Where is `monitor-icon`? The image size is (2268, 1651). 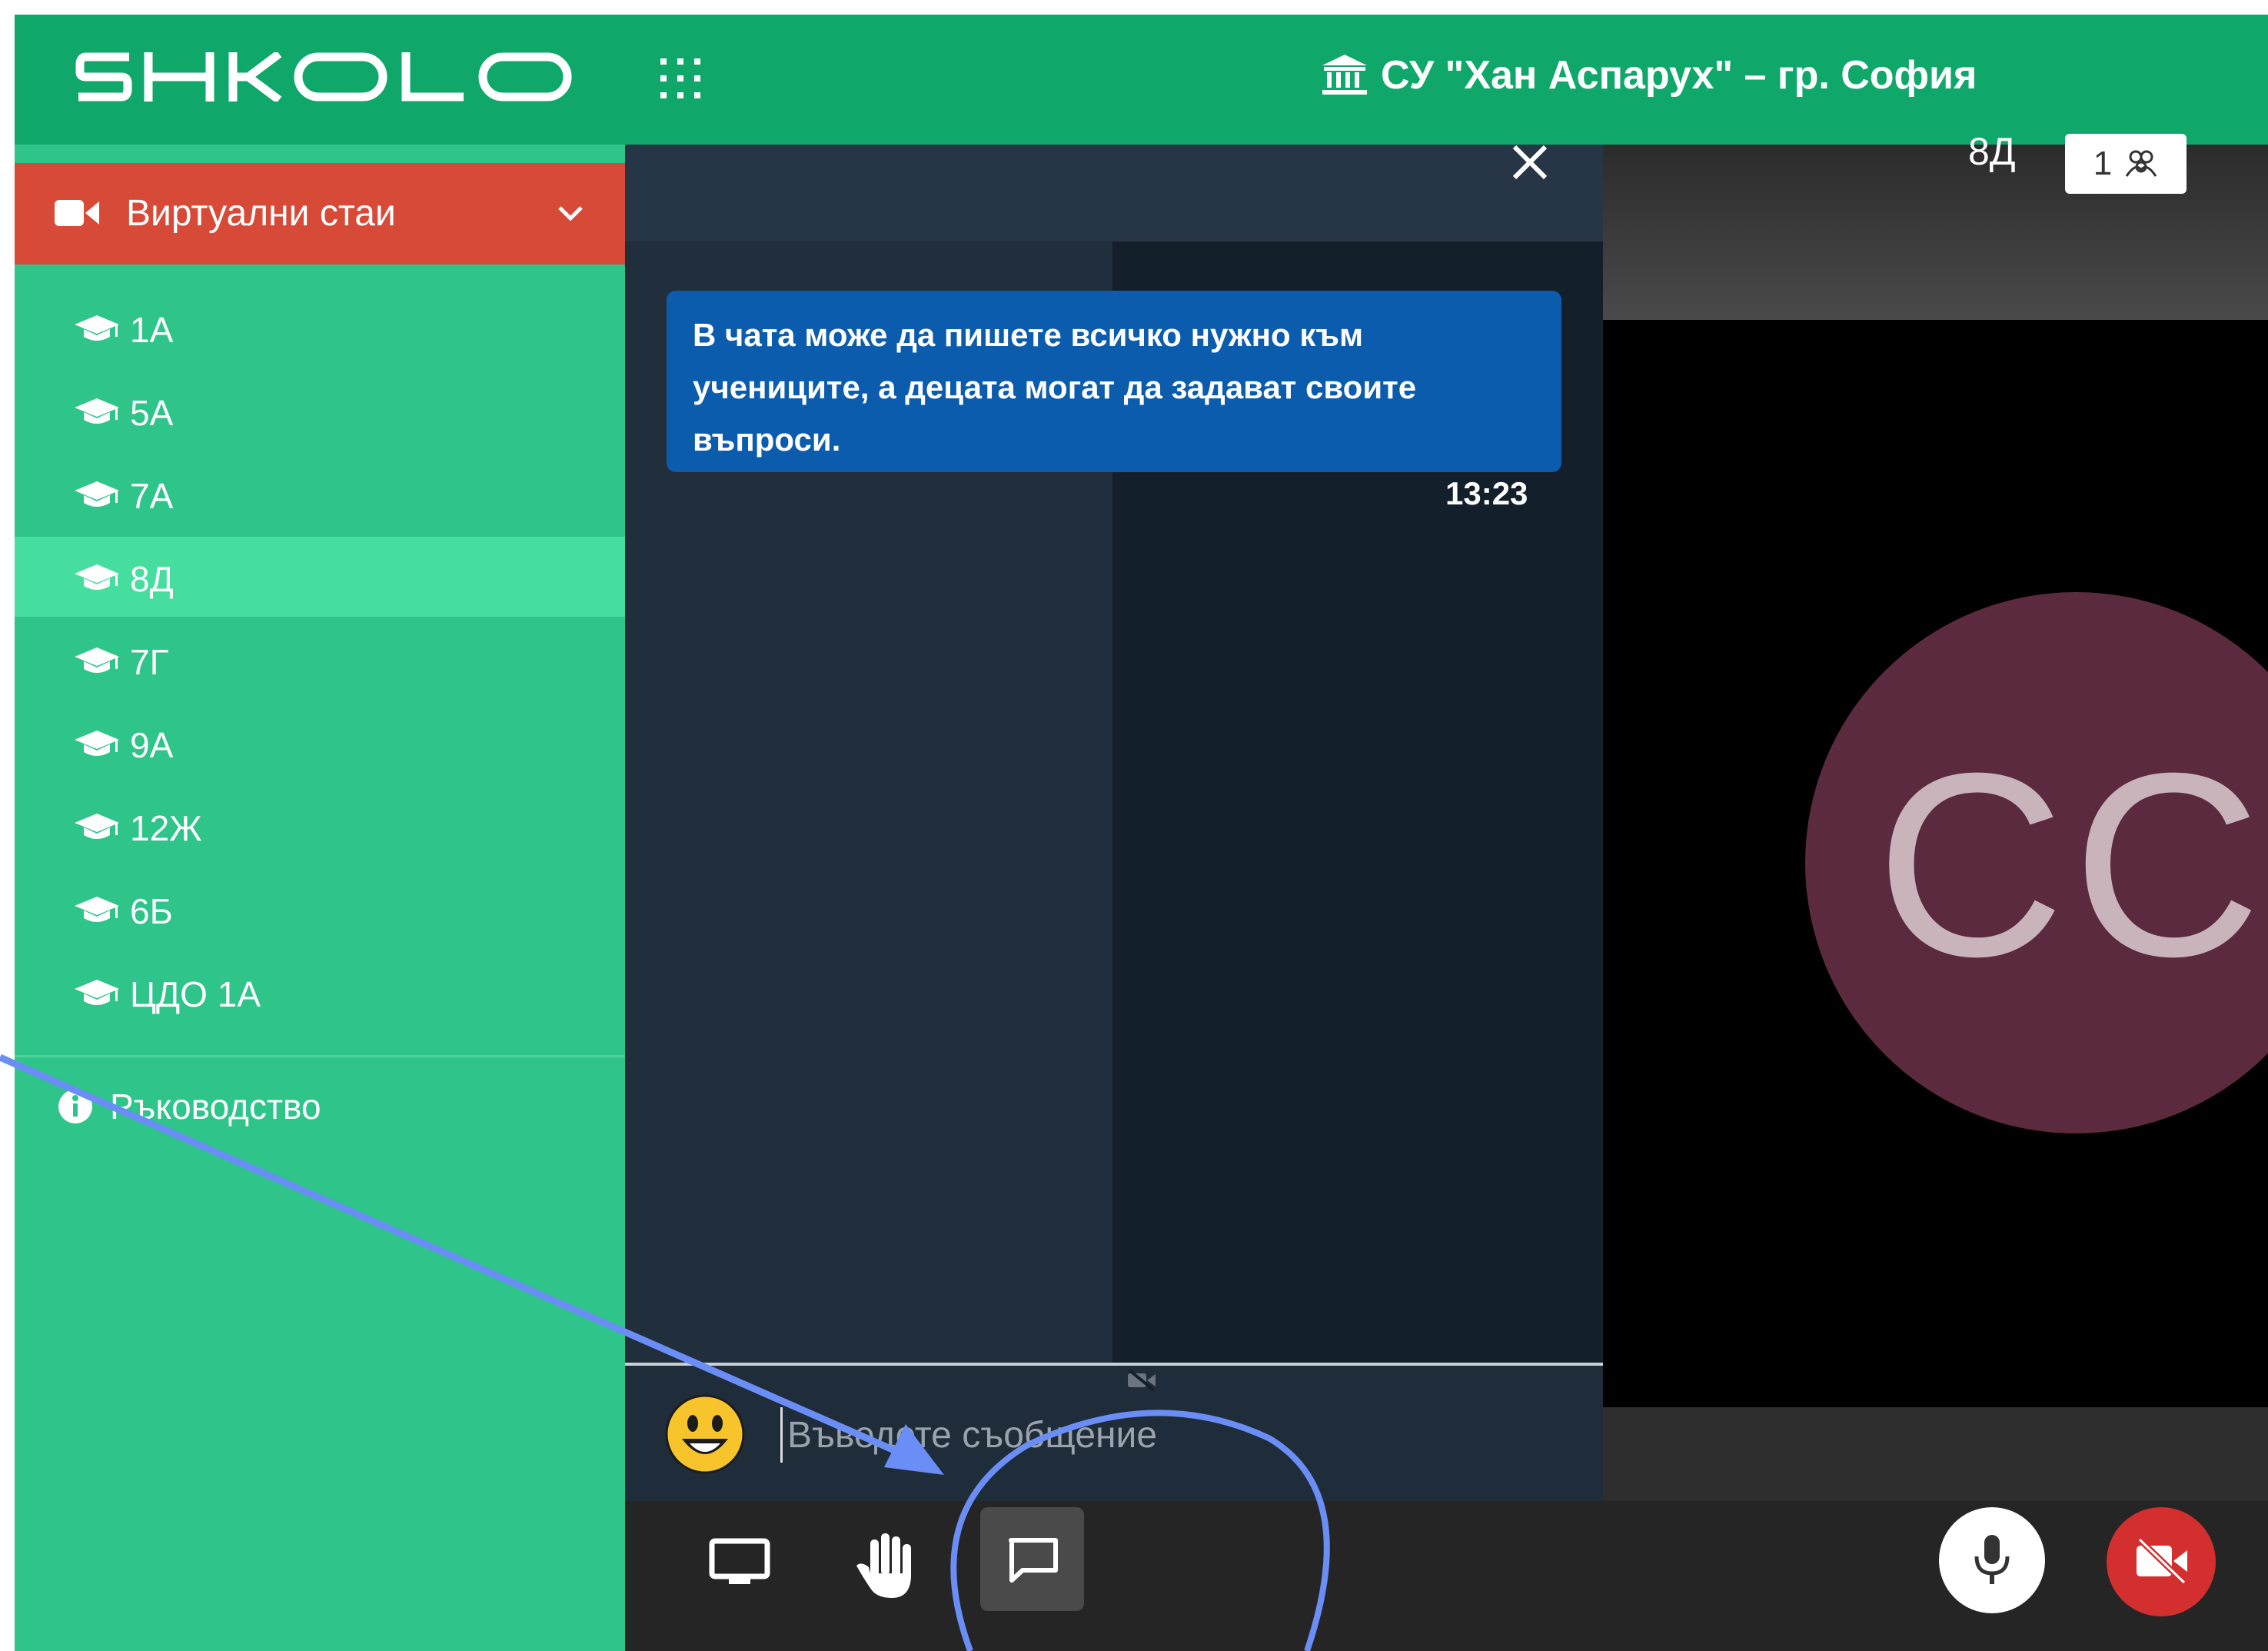 monitor-icon is located at coordinates (739, 1562).